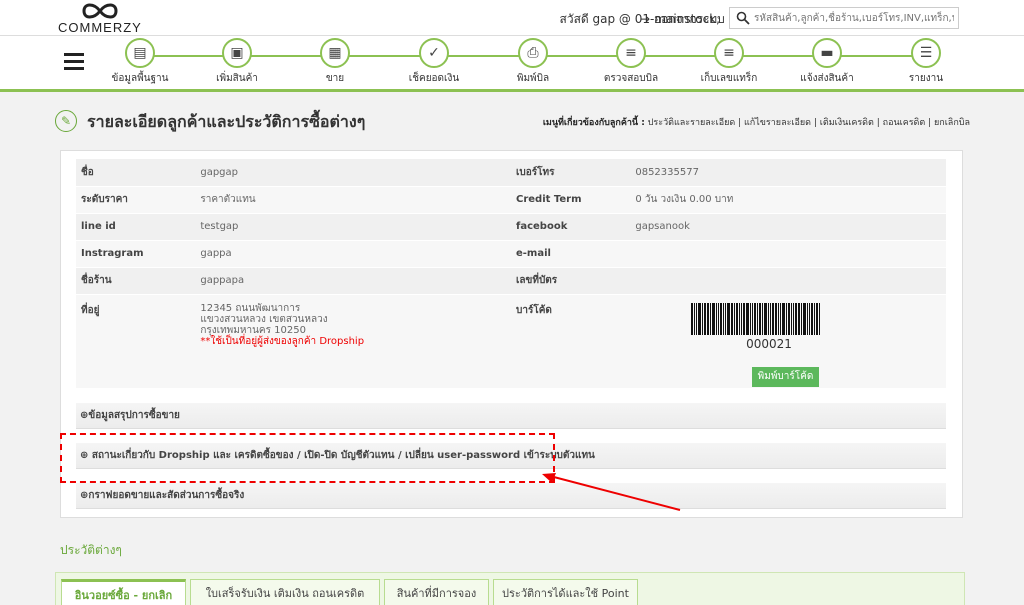 The width and height of the screenshot is (1024, 605). I want to click on nav-label: แจ้งส่งสินค้า, so click(827, 78).